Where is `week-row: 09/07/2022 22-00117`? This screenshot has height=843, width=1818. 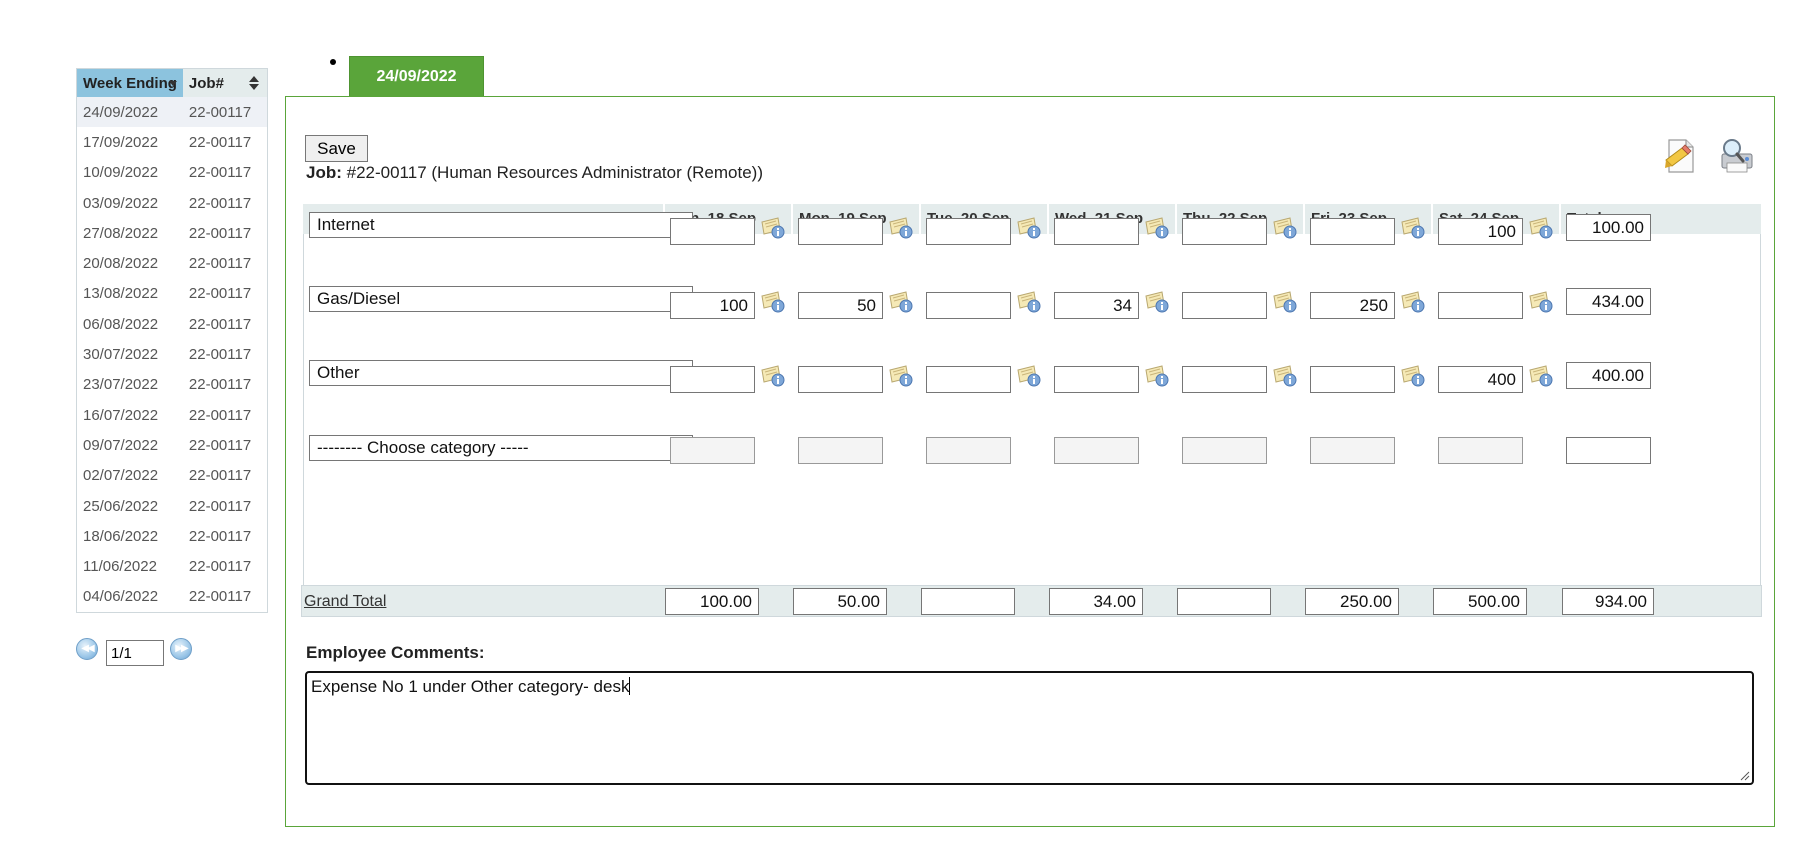
week-row: 09/07/2022 22-00117 is located at coordinates (172, 445).